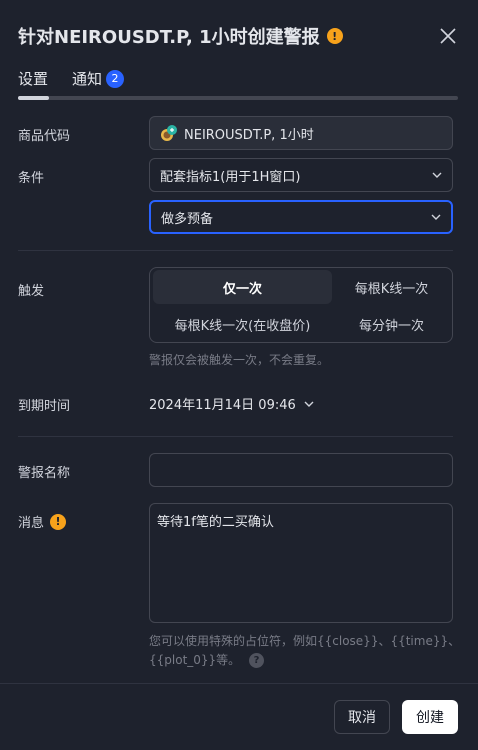  I want to click on notification-count-badge: 2, so click(115, 78).